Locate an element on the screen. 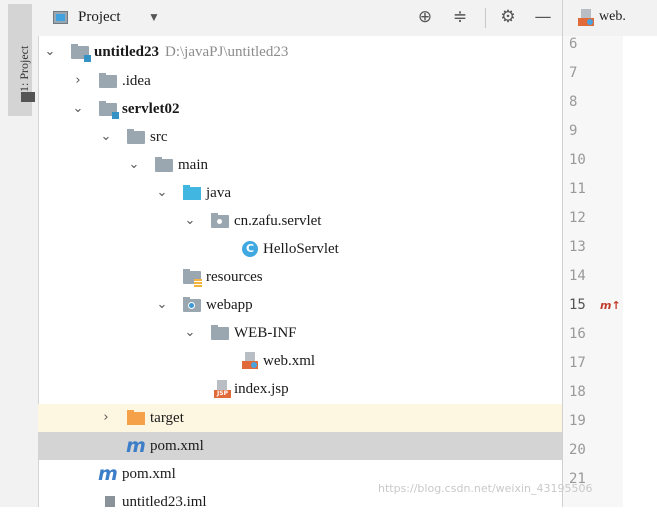 The width and height of the screenshot is (657, 516). line-number: 17 is located at coordinates (577, 363).